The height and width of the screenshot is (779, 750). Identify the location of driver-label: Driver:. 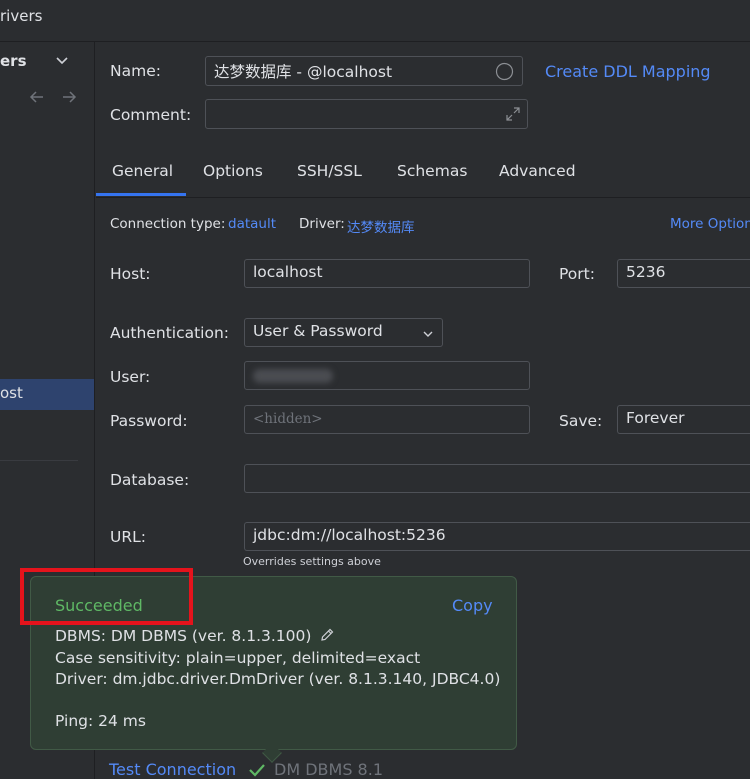
(322, 224).